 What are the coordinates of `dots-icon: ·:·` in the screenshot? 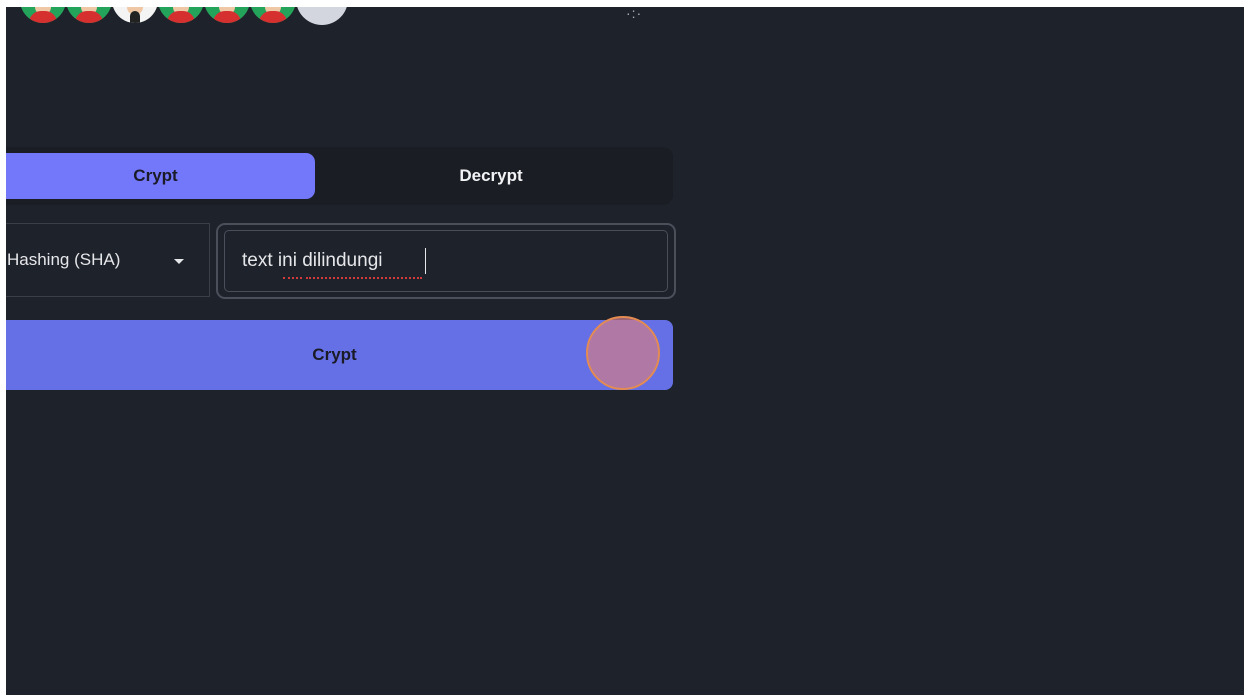 It's located at (634, 14).